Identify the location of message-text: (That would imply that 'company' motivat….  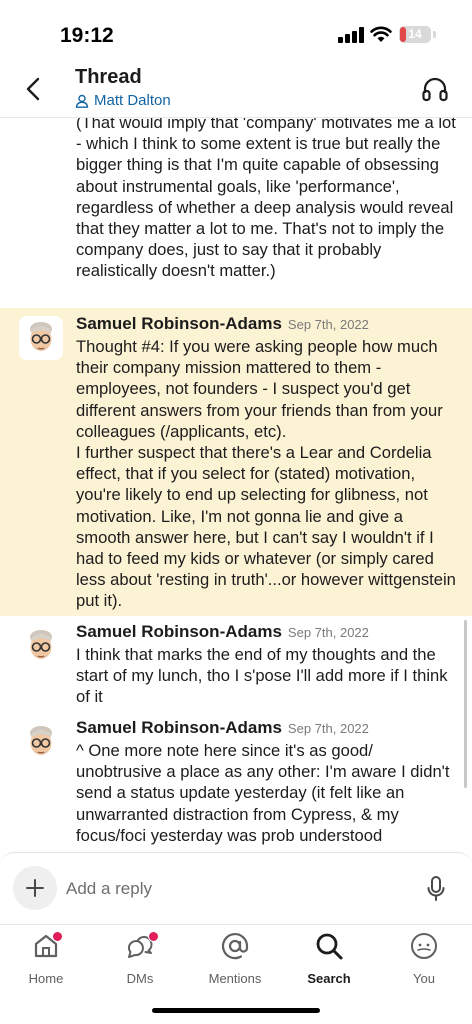
(268, 199).